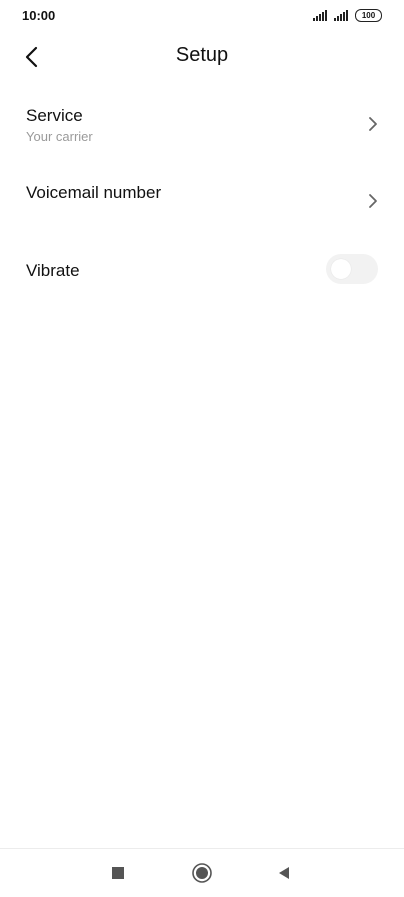 This screenshot has height=897, width=404. What do you see at coordinates (352, 269) in the screenshot?
I see `vibrate-toggle` at bounding box center [352, 269].